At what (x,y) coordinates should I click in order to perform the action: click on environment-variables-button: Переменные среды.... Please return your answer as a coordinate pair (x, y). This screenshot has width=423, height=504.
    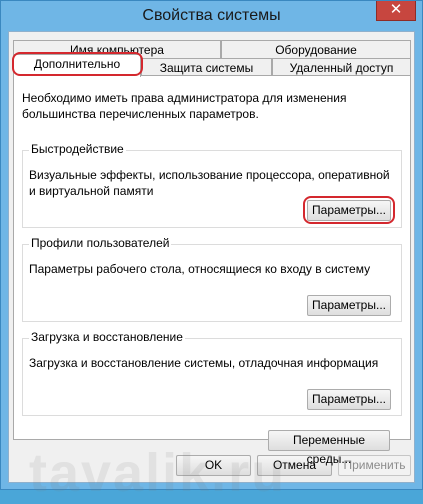
    Looking at the image, I should click on (329, 448).